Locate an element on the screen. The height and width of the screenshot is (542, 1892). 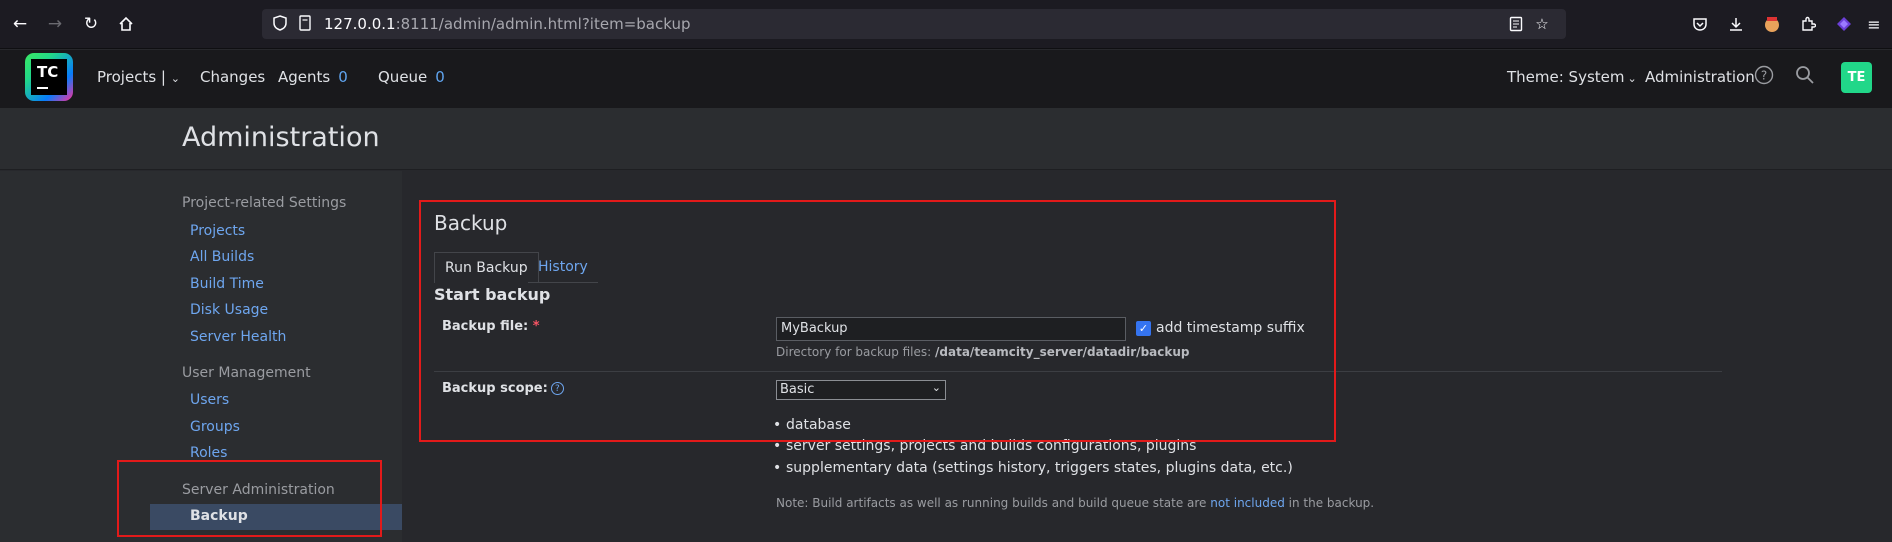
backup-scope-label-text: Backup scope: is located at coordinates (495, 388).